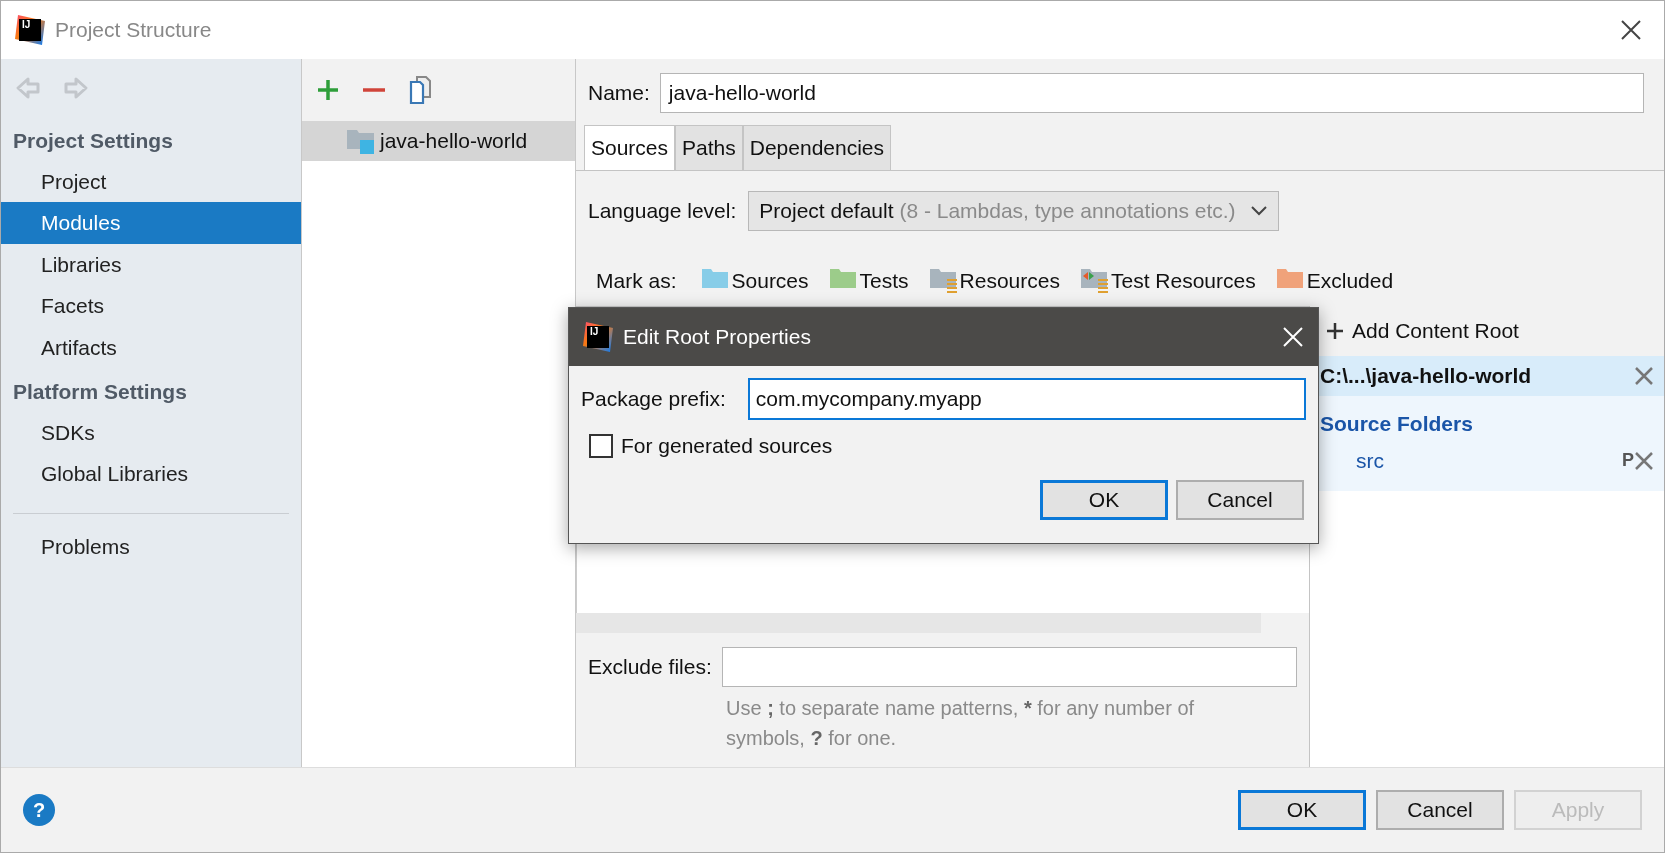  What do you see at coordinates (133, 30) in the screenshot?
I see `window-title: Project Structure` at bounding box center [133, 30].